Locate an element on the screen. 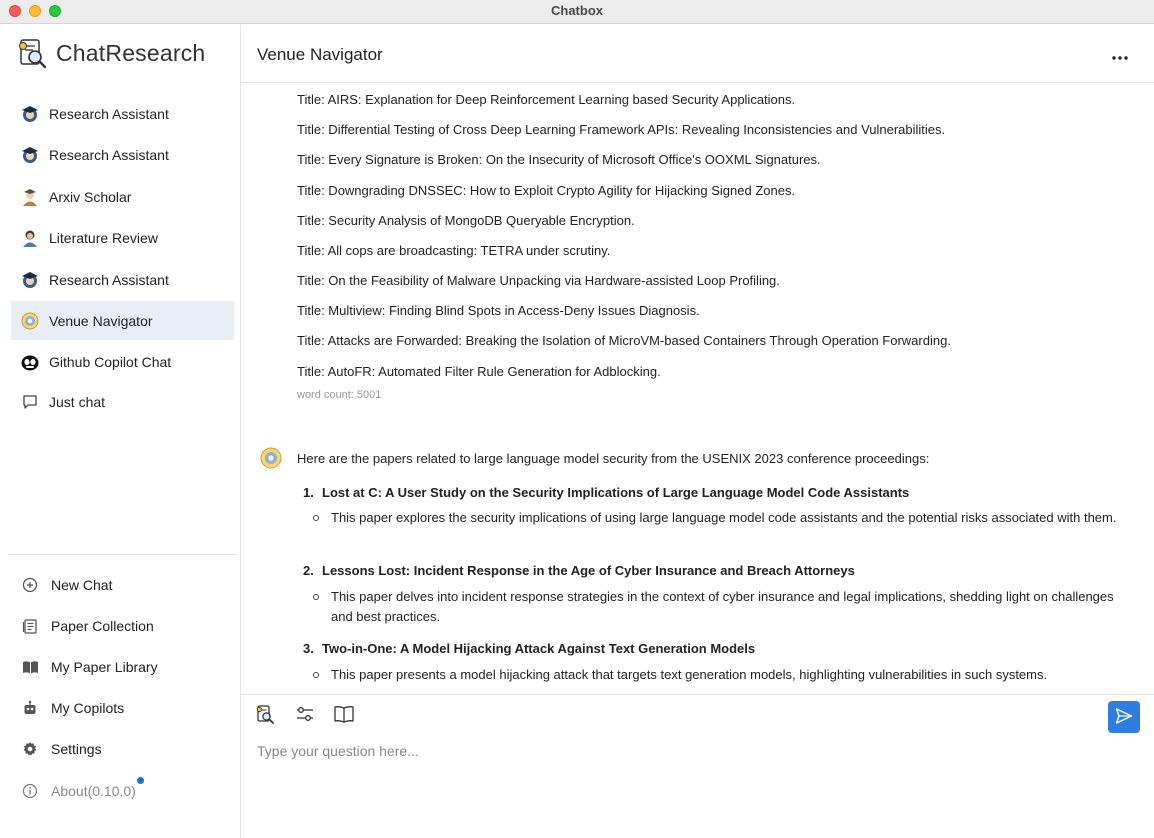 The image size is (1154, 838). my-paper-library-button: My Paper Library is located at coordinates (122, 666).